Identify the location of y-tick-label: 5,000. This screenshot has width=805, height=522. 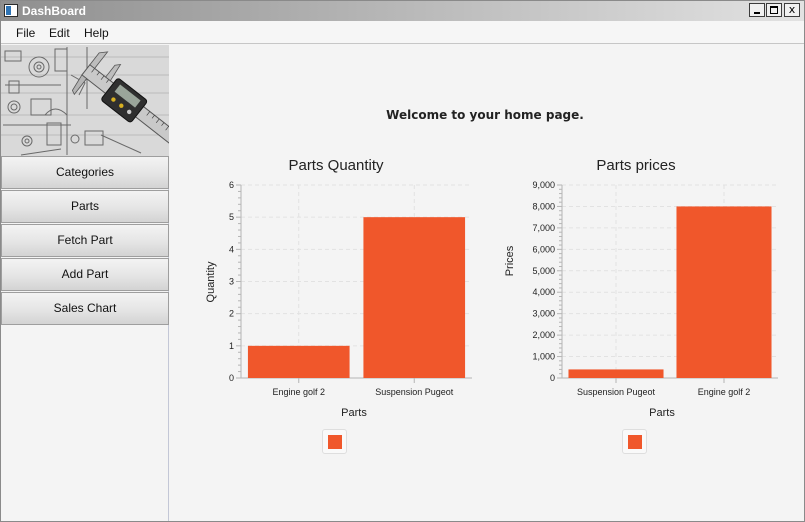
(543, 271).